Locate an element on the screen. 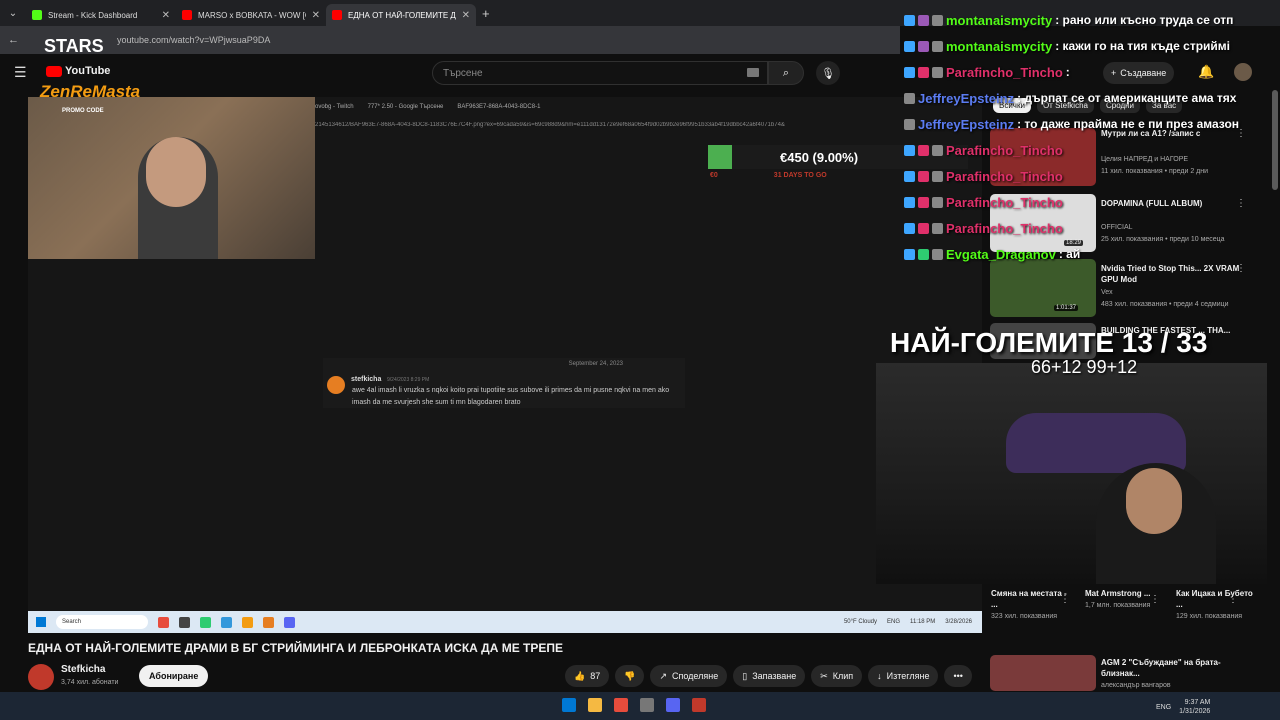 This screenshot has height=720, width=1280. chat-message: Parafincho_Tincho : is located at coordinates (987, 72).